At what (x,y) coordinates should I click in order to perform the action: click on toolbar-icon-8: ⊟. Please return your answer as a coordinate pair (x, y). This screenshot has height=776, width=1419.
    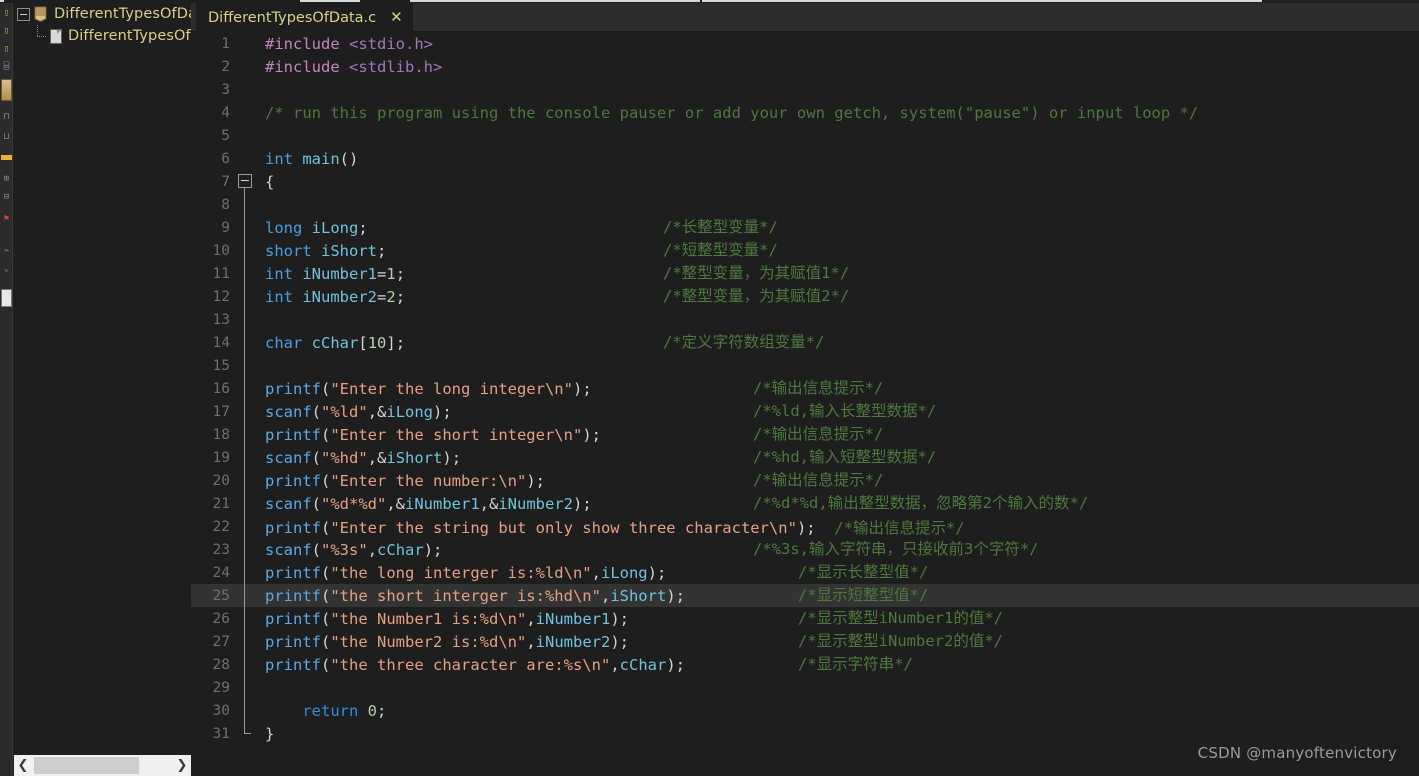
    Looking at the image, I should click on (6, 197).